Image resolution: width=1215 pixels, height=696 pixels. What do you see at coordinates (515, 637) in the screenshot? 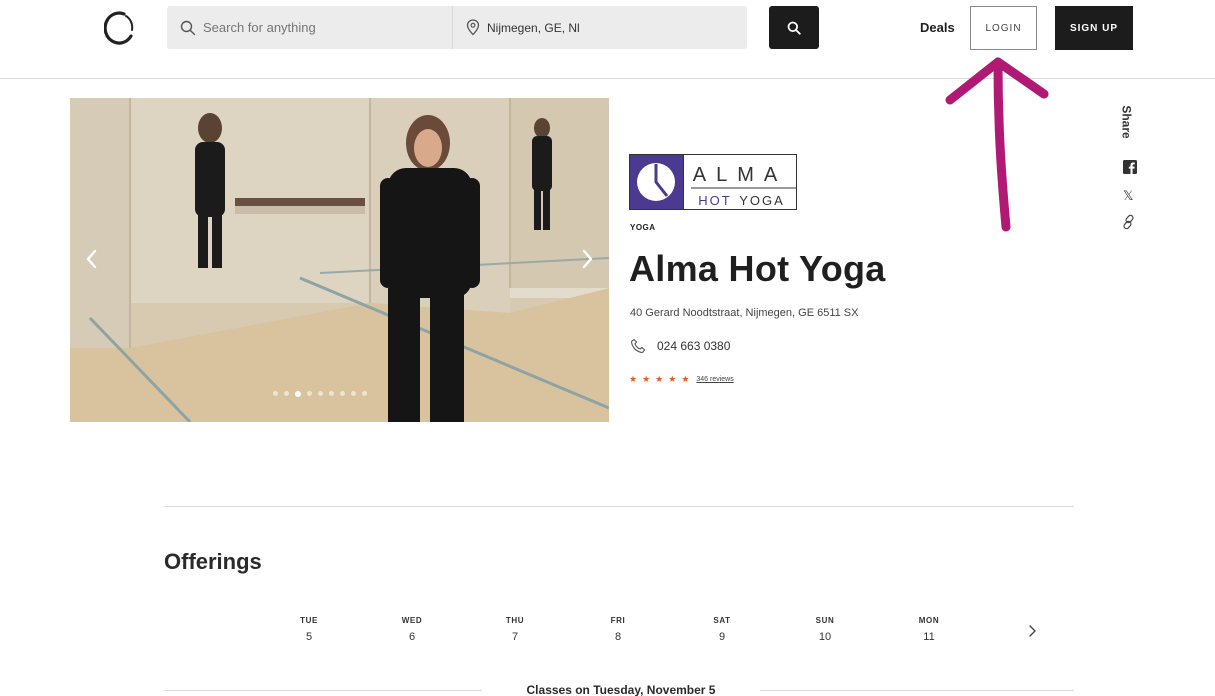
I see `day-of-month: 7` at bounding box center [515, 637].